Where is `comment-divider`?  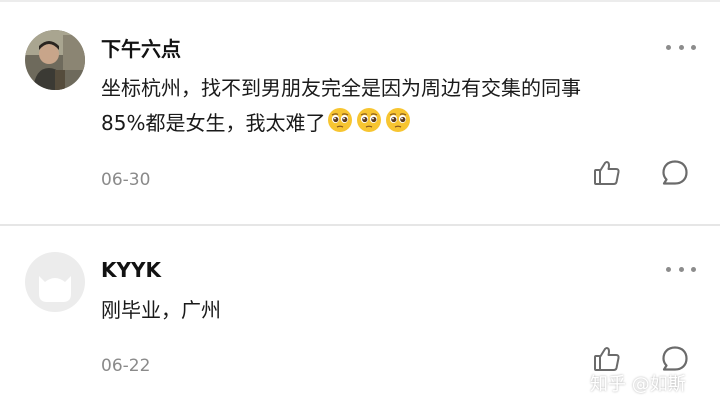
comment-divider is located at coordinates (360, 225).